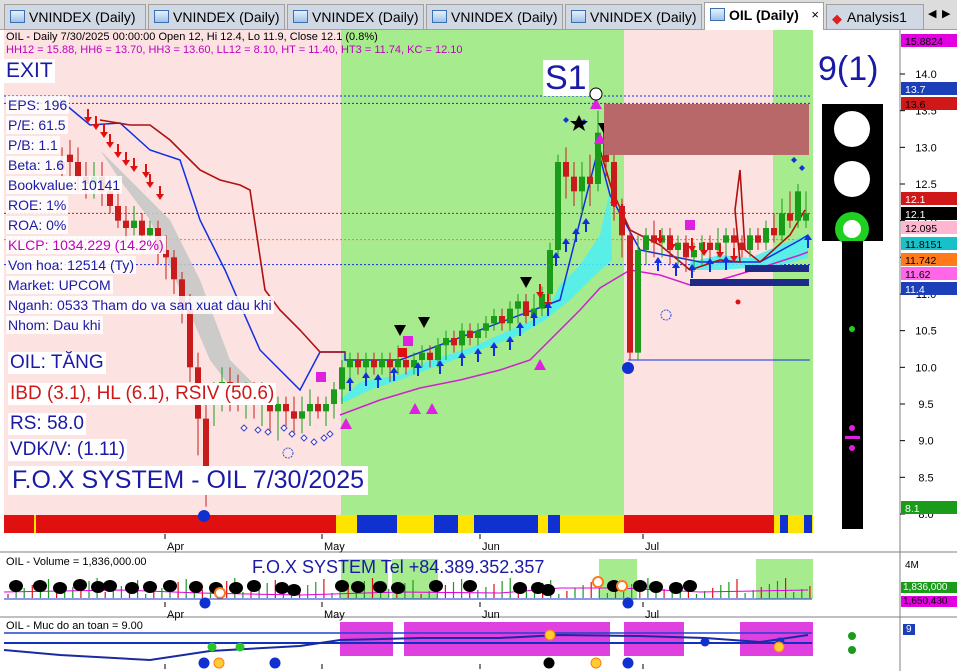 The width and height of the screenshot is (957, 671). What do you see at coordinates (815, 15) in the screenshot?
I see `close-tab-icon: ×` at bounding box center [815, 15].